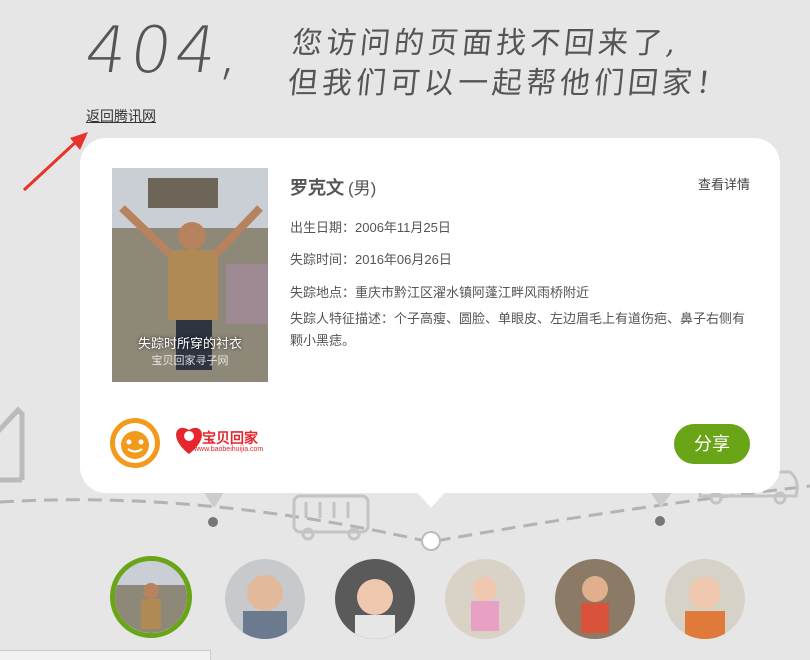  I want to click on baobei-logo-text: 宝贝回家, so click(230, 439).